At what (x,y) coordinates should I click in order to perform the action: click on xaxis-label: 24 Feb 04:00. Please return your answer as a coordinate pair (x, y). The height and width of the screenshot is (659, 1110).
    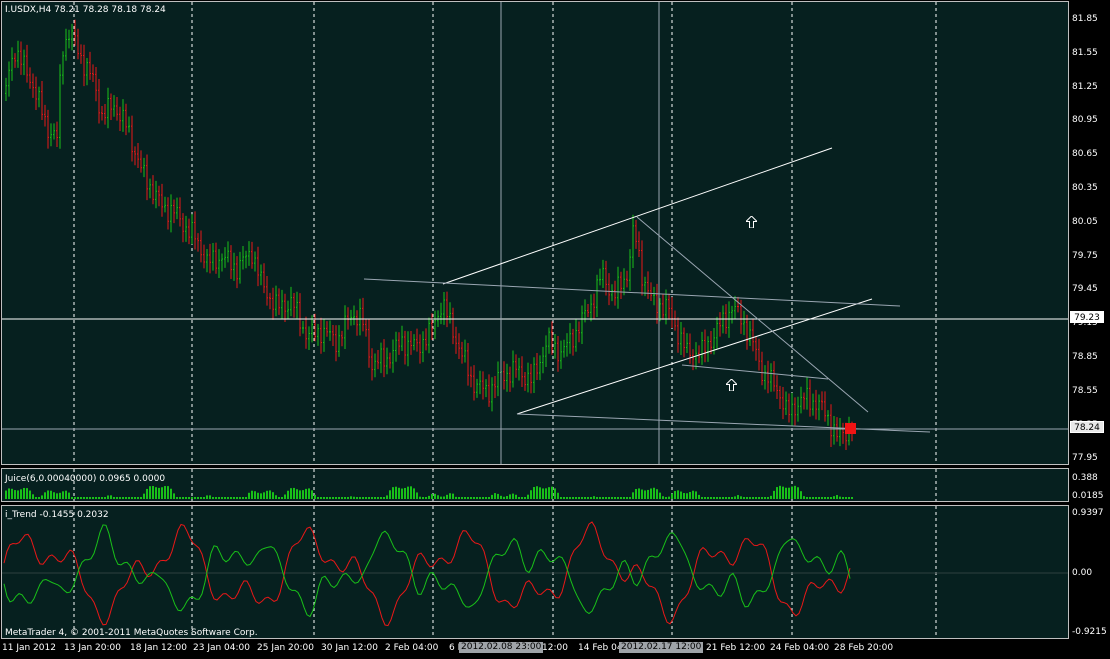
    Looking at the image, I should click on (800, 648).